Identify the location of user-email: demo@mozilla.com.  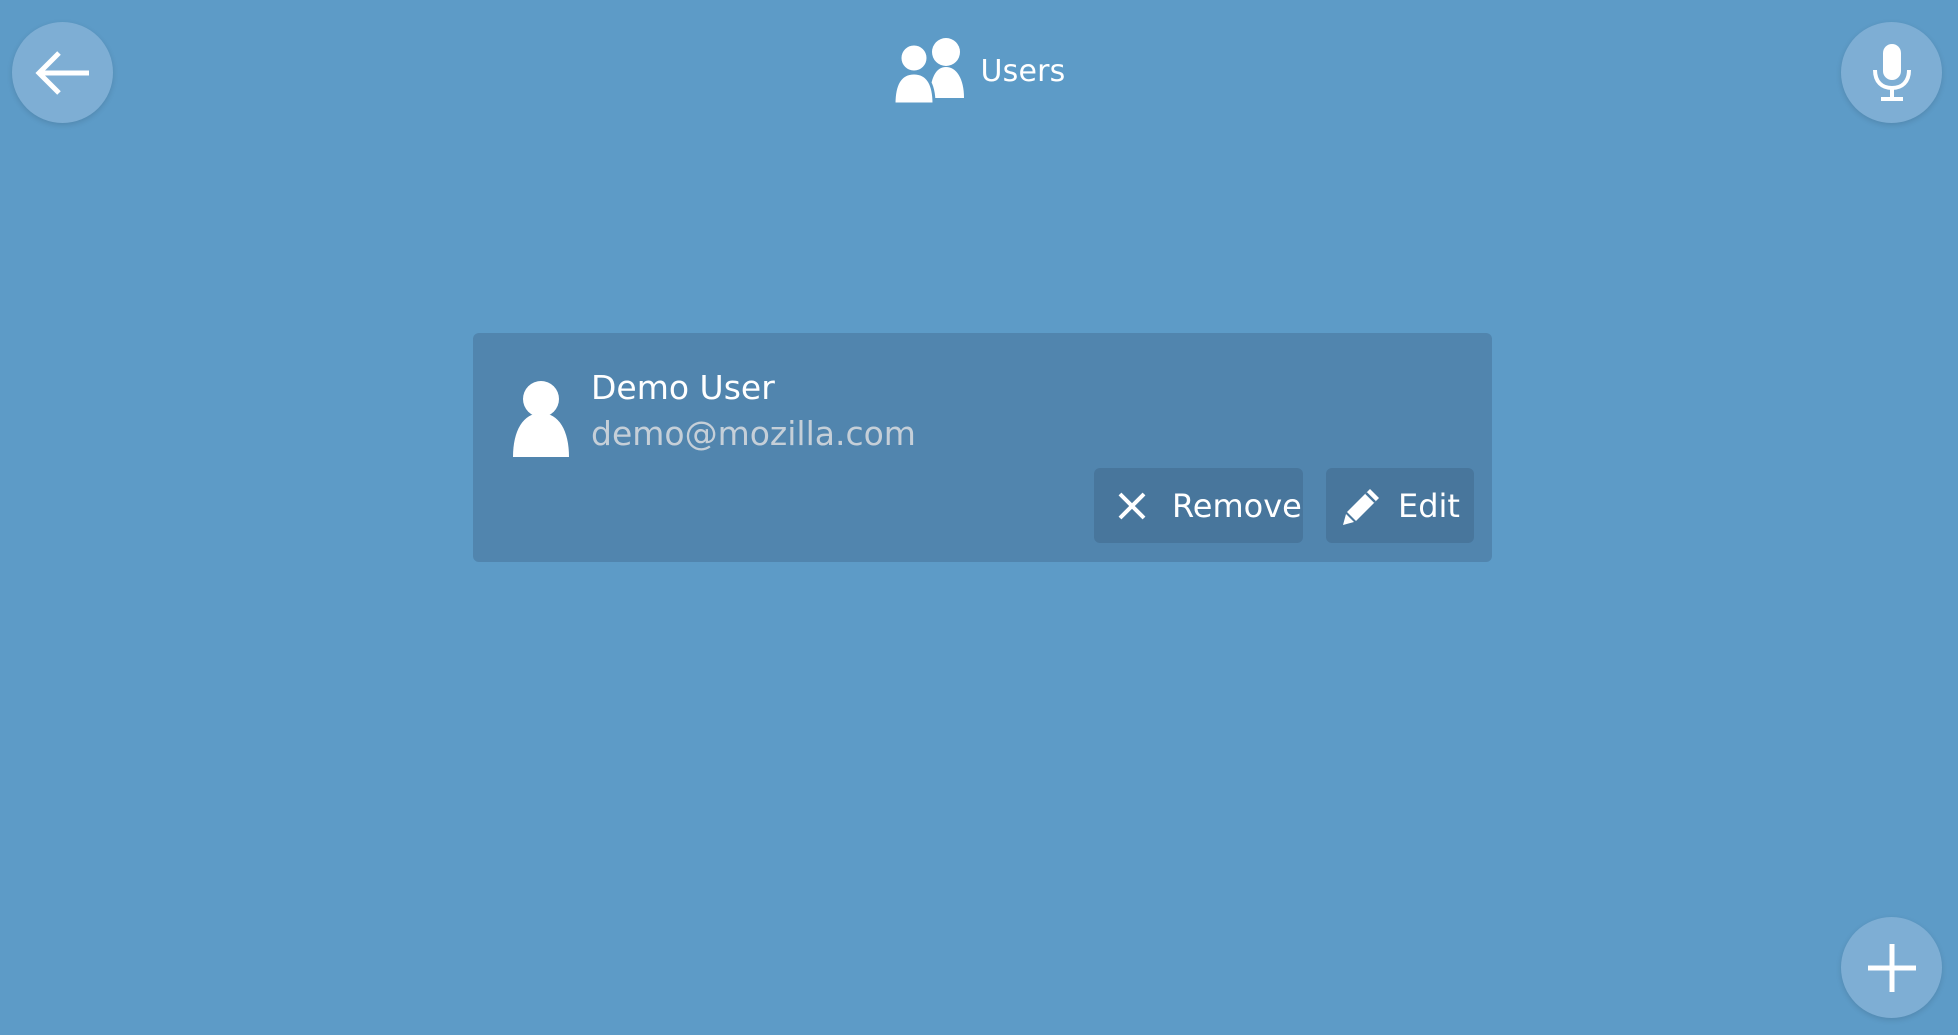
(753, 433).